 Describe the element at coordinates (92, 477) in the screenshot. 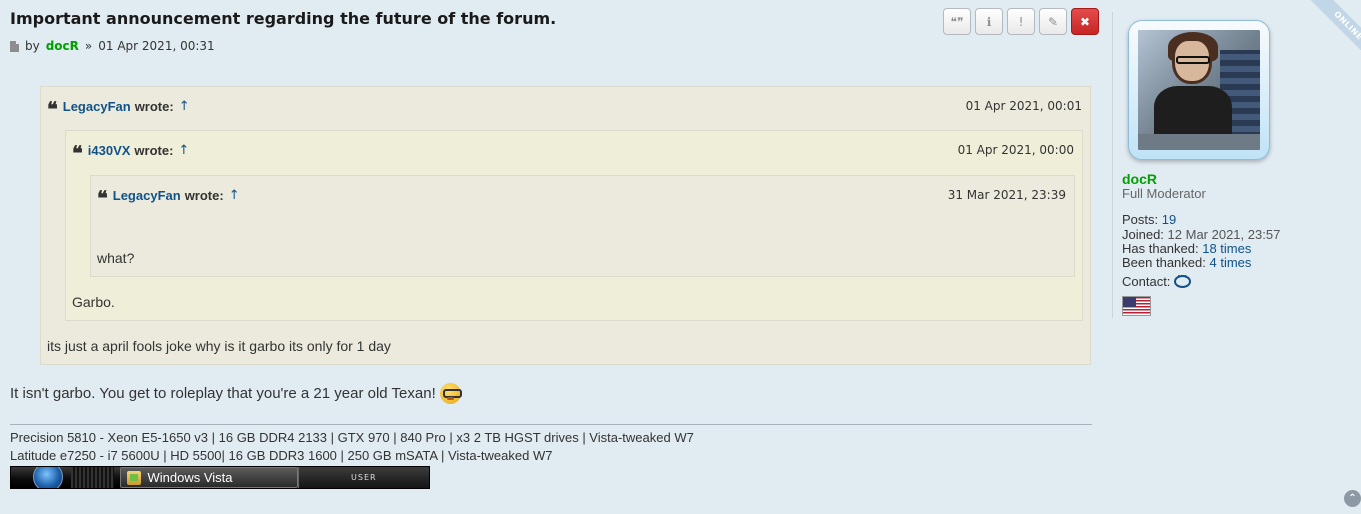

I see `taskbar-grip` at that location.